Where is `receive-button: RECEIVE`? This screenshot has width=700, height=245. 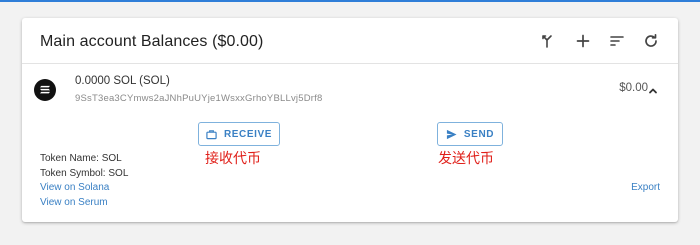 receive-button: RECEIVE is located at coordinates (239, 134).